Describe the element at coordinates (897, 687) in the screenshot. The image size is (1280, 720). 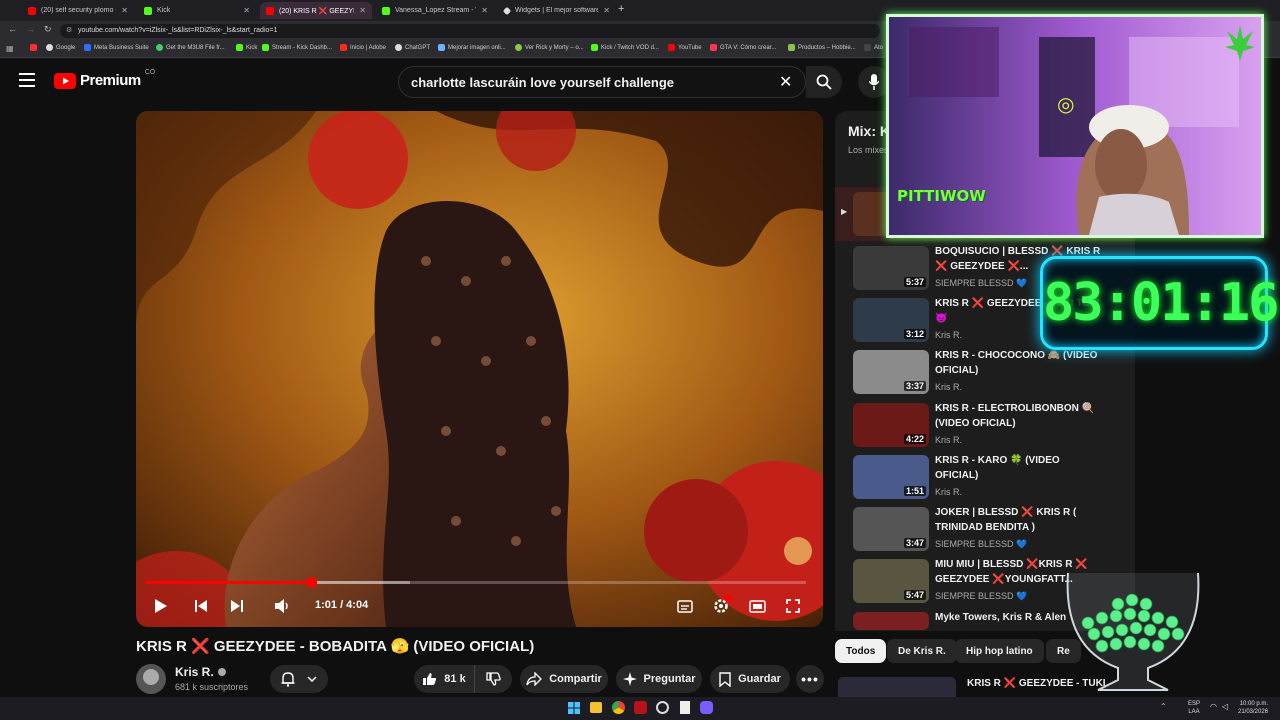
I see `next-video-thumbnail` at that location.